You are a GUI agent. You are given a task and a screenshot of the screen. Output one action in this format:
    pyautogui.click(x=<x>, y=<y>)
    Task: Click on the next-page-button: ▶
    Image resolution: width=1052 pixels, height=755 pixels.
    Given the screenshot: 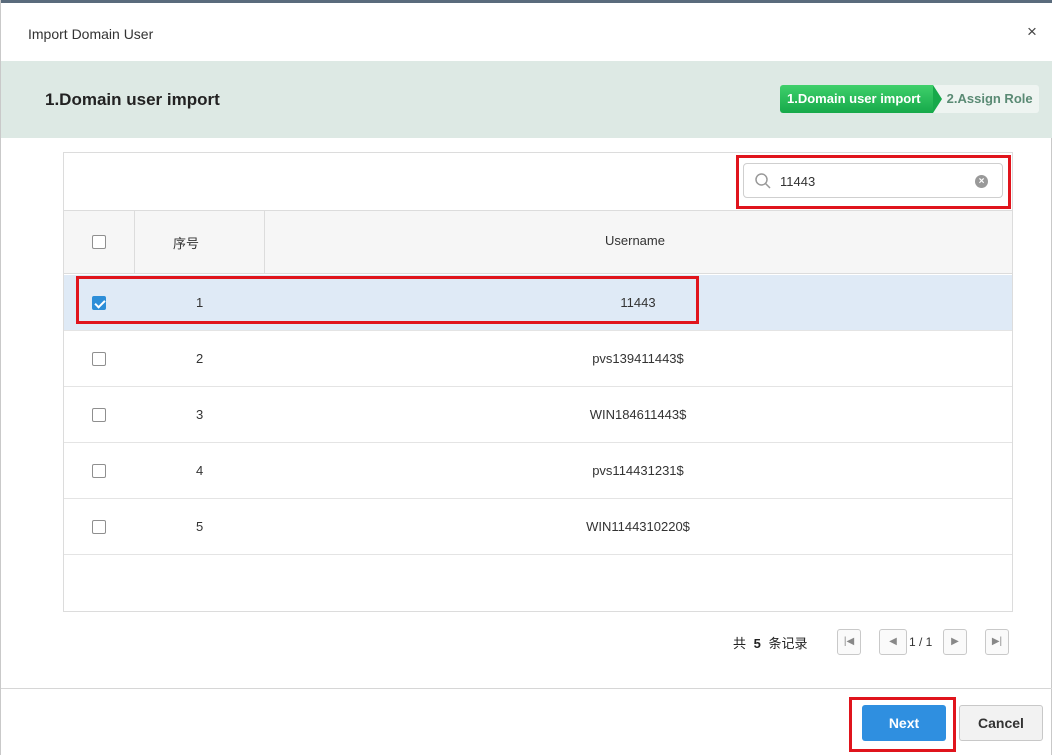 What is the action you would take?
    pyautogui.click(x=955, y=642)
    